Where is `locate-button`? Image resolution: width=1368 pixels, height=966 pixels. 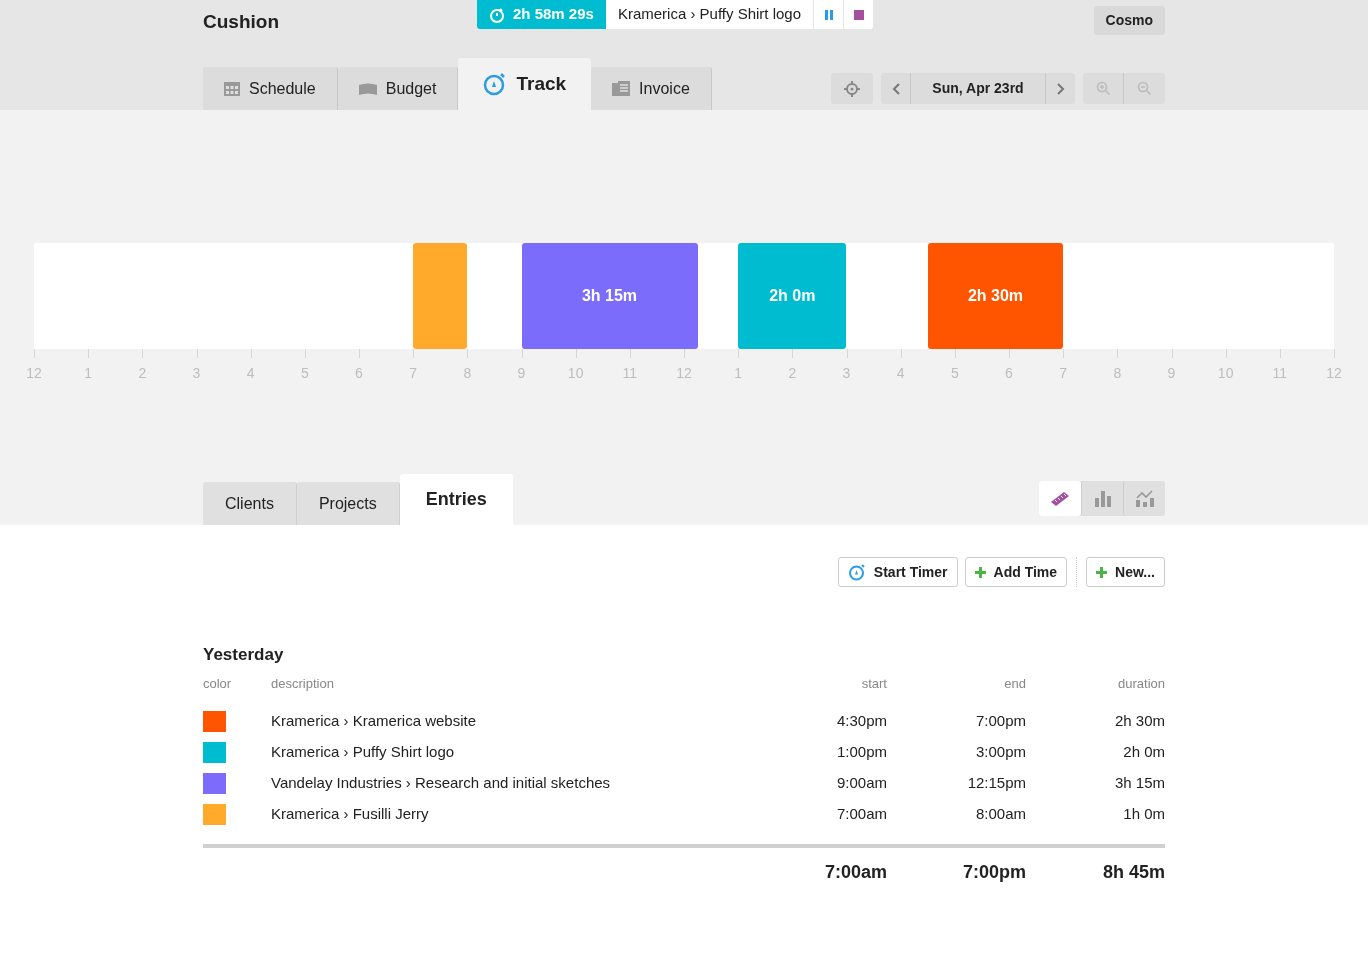
locate-button is located at coordinates (852, 88).